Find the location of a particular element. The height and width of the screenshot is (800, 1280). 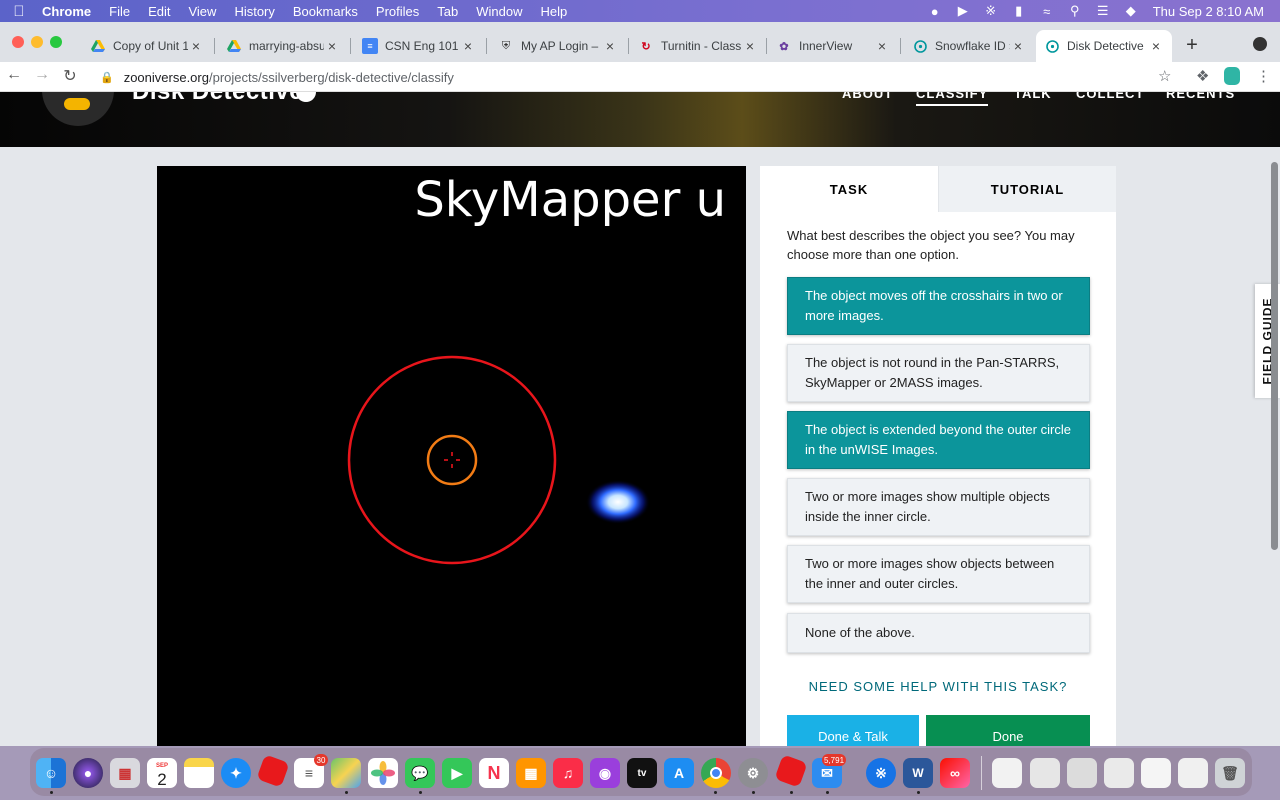

bookmark-star-icon: ☆ is located at coordinates (1164, 76).